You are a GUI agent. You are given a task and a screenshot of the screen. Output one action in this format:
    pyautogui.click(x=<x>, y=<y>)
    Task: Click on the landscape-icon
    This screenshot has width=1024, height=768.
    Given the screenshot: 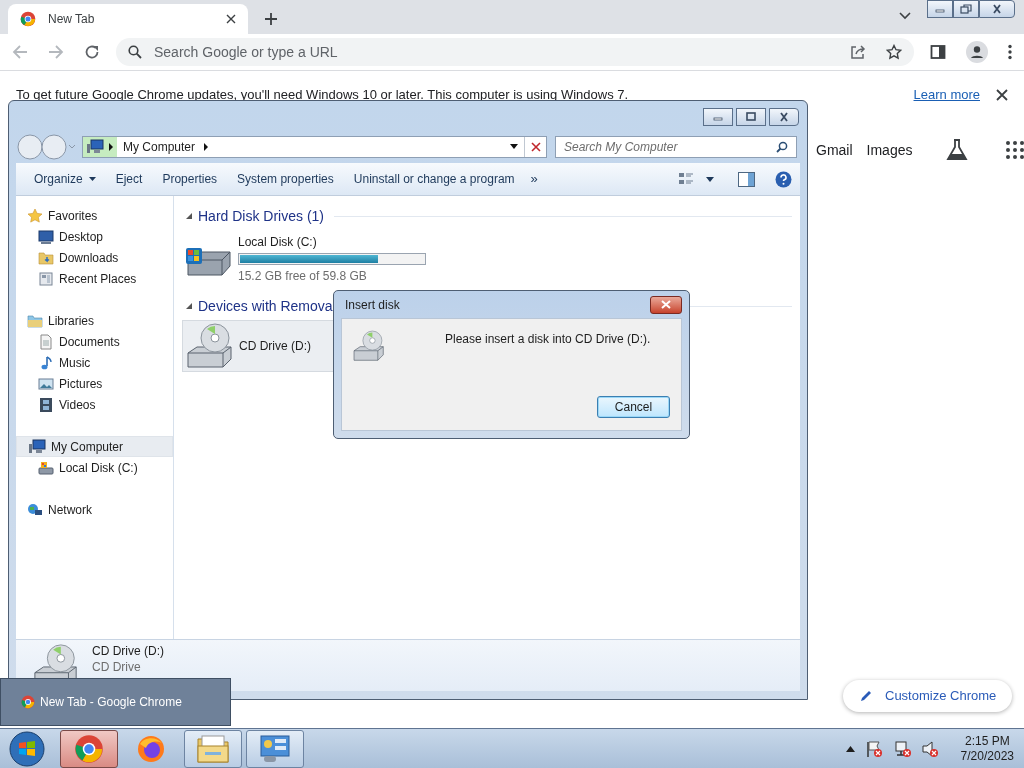 What is the action you would take?
    pyautogui.click(x=46, y=383)
    